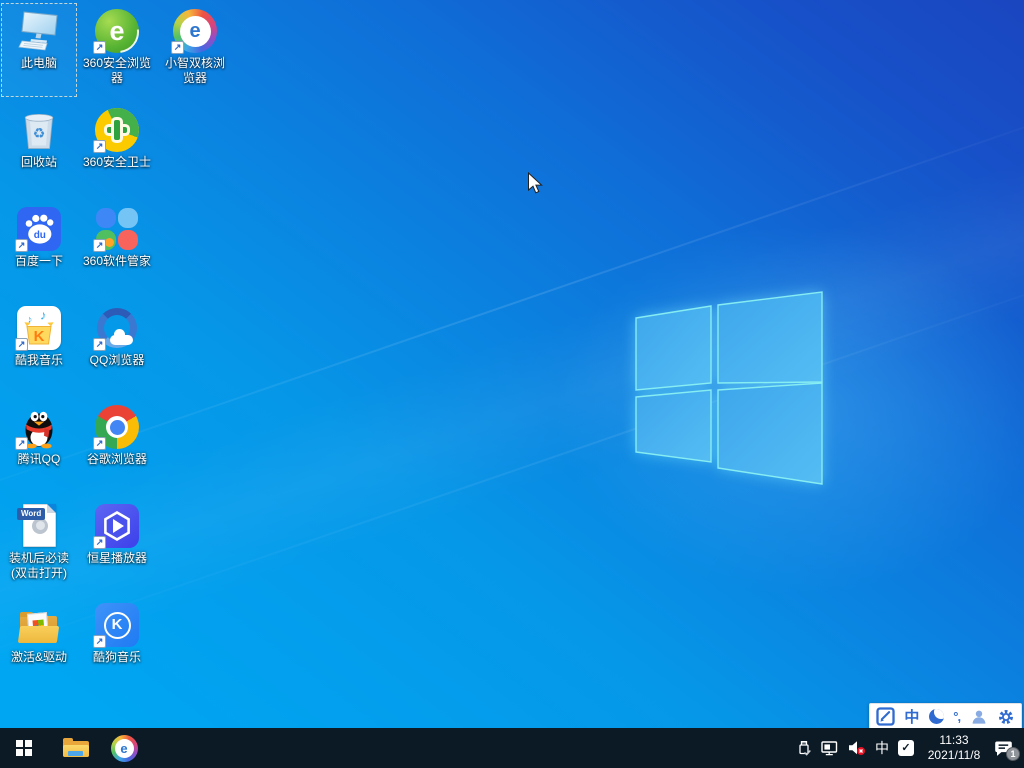  What do you see at coordinates (882, 748) in the screenshot?
I see `tray-ime-indicator: 中` at bounding box center [882, 748].